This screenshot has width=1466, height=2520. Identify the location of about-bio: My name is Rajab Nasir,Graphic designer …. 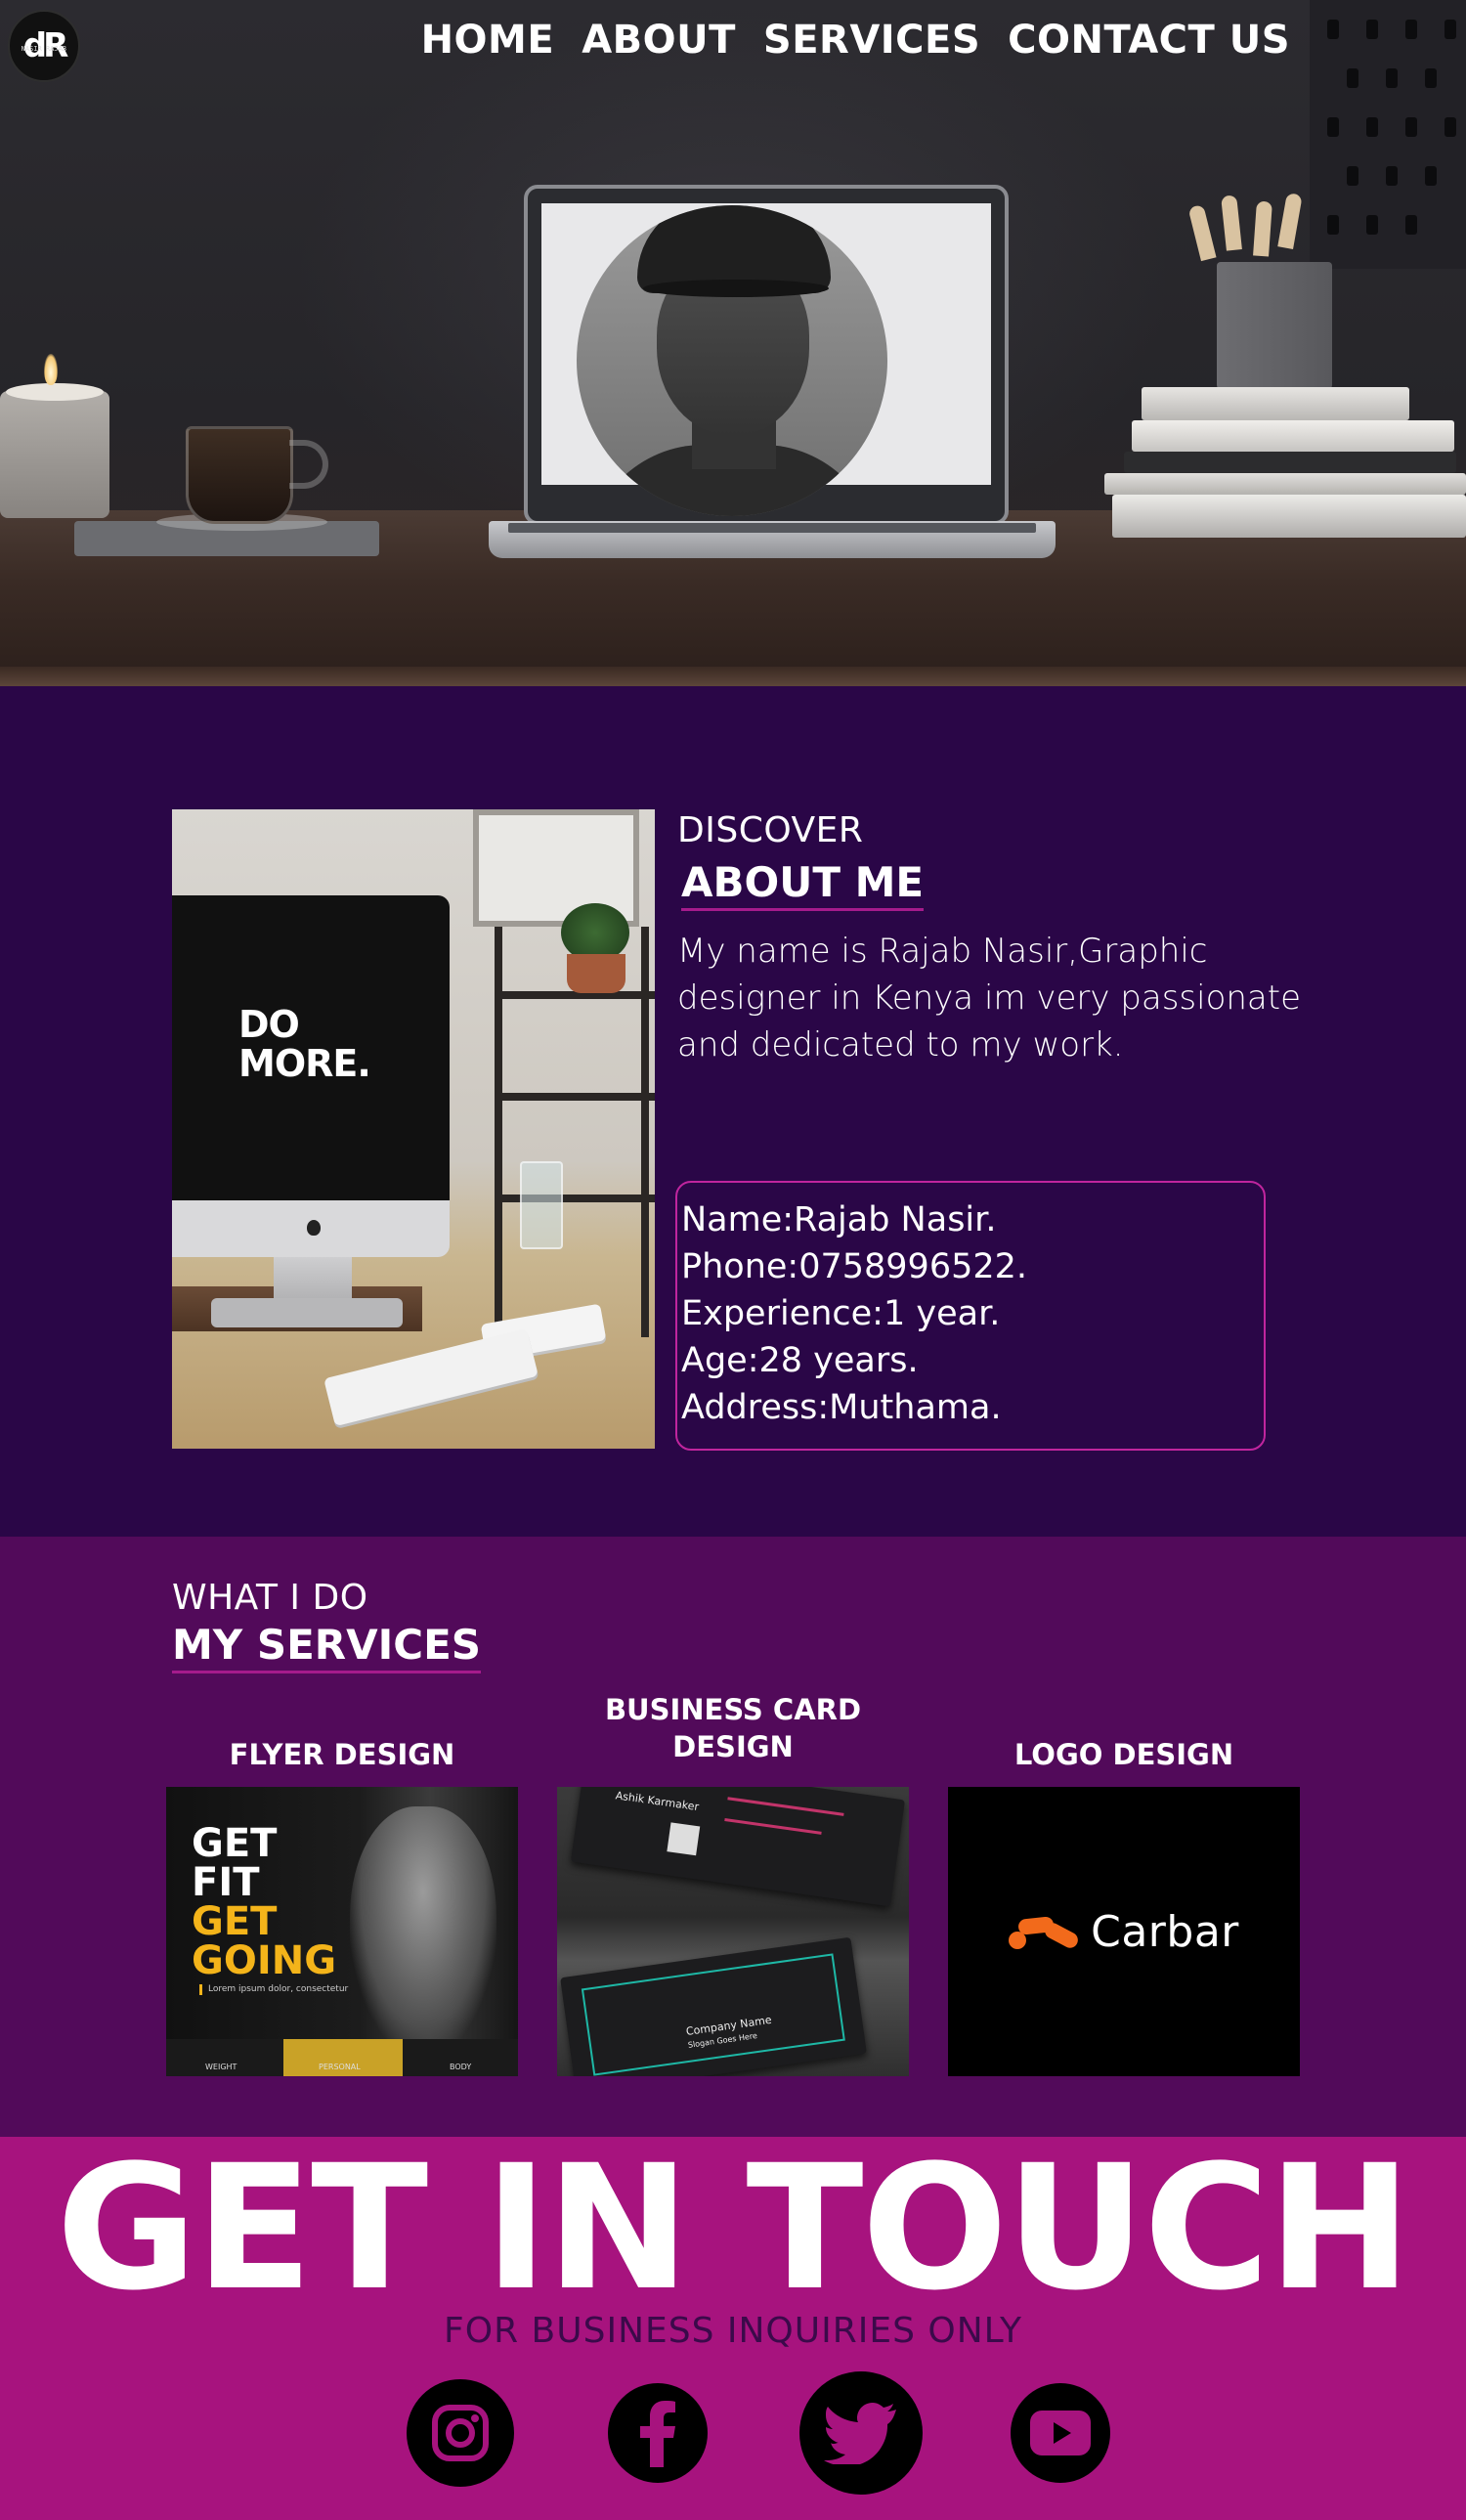
(989, 998).